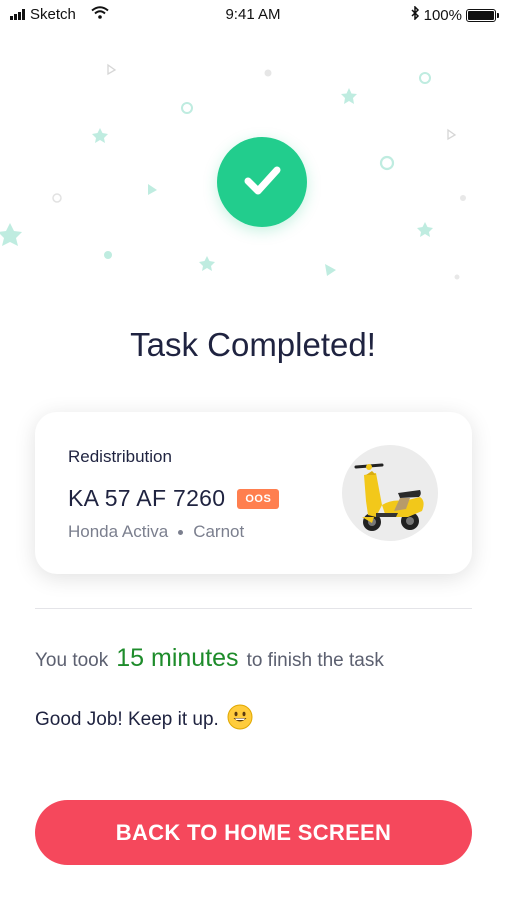  Describe the element at coordinates (253, 15) in the screenshot. I see `status-bar: Sketch 9:41 AM 100%` at that location.